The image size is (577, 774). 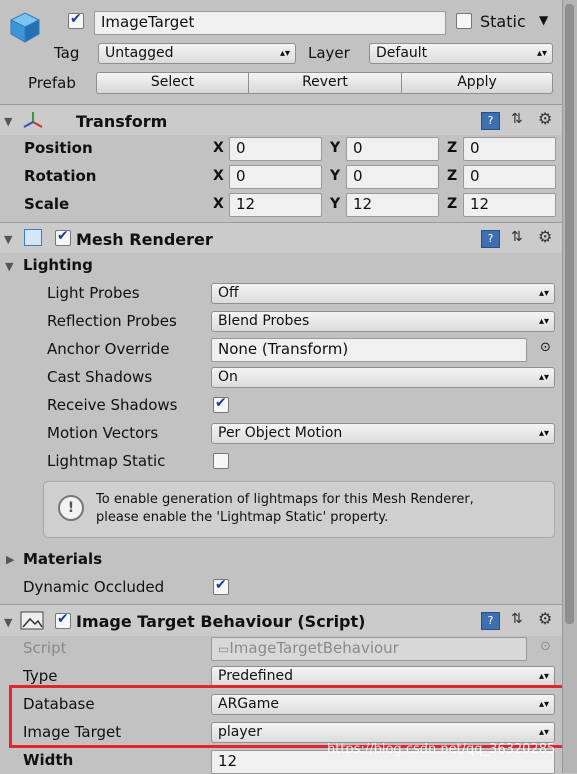 What do you see at coordinates (122, 121) in the screenshot?
I see `transform-title: Transform` at bounding box center [122, 121].